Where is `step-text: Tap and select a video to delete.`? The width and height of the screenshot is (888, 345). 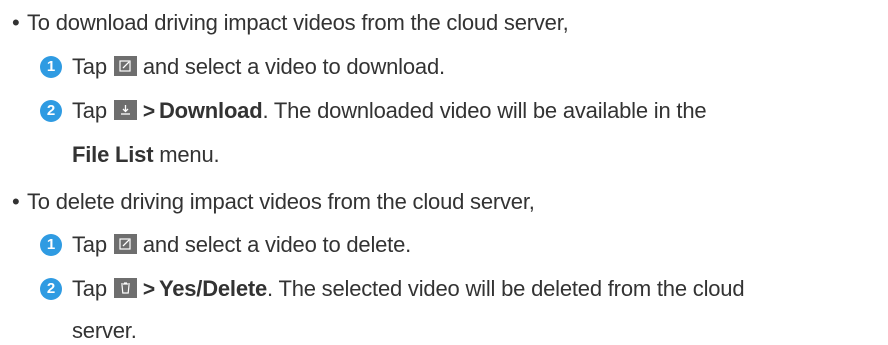 step-text: Tap and select a video to delete. is located at coordinates (241, 245).